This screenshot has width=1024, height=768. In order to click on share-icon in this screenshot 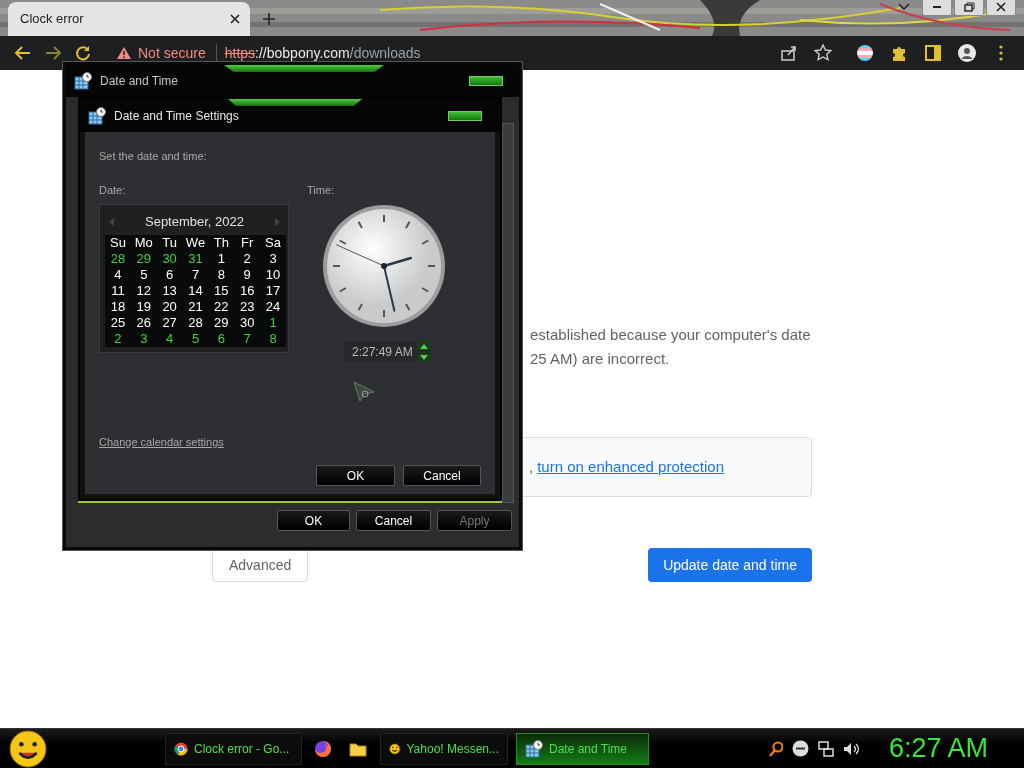, I will do `click(789, 53)`.